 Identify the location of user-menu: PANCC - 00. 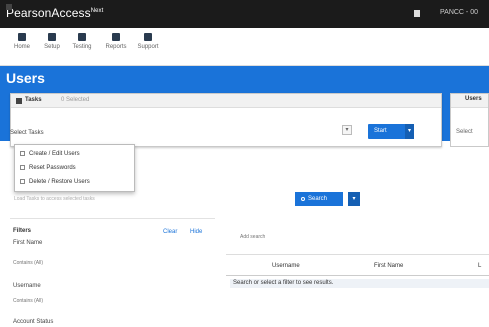
(459, 12).